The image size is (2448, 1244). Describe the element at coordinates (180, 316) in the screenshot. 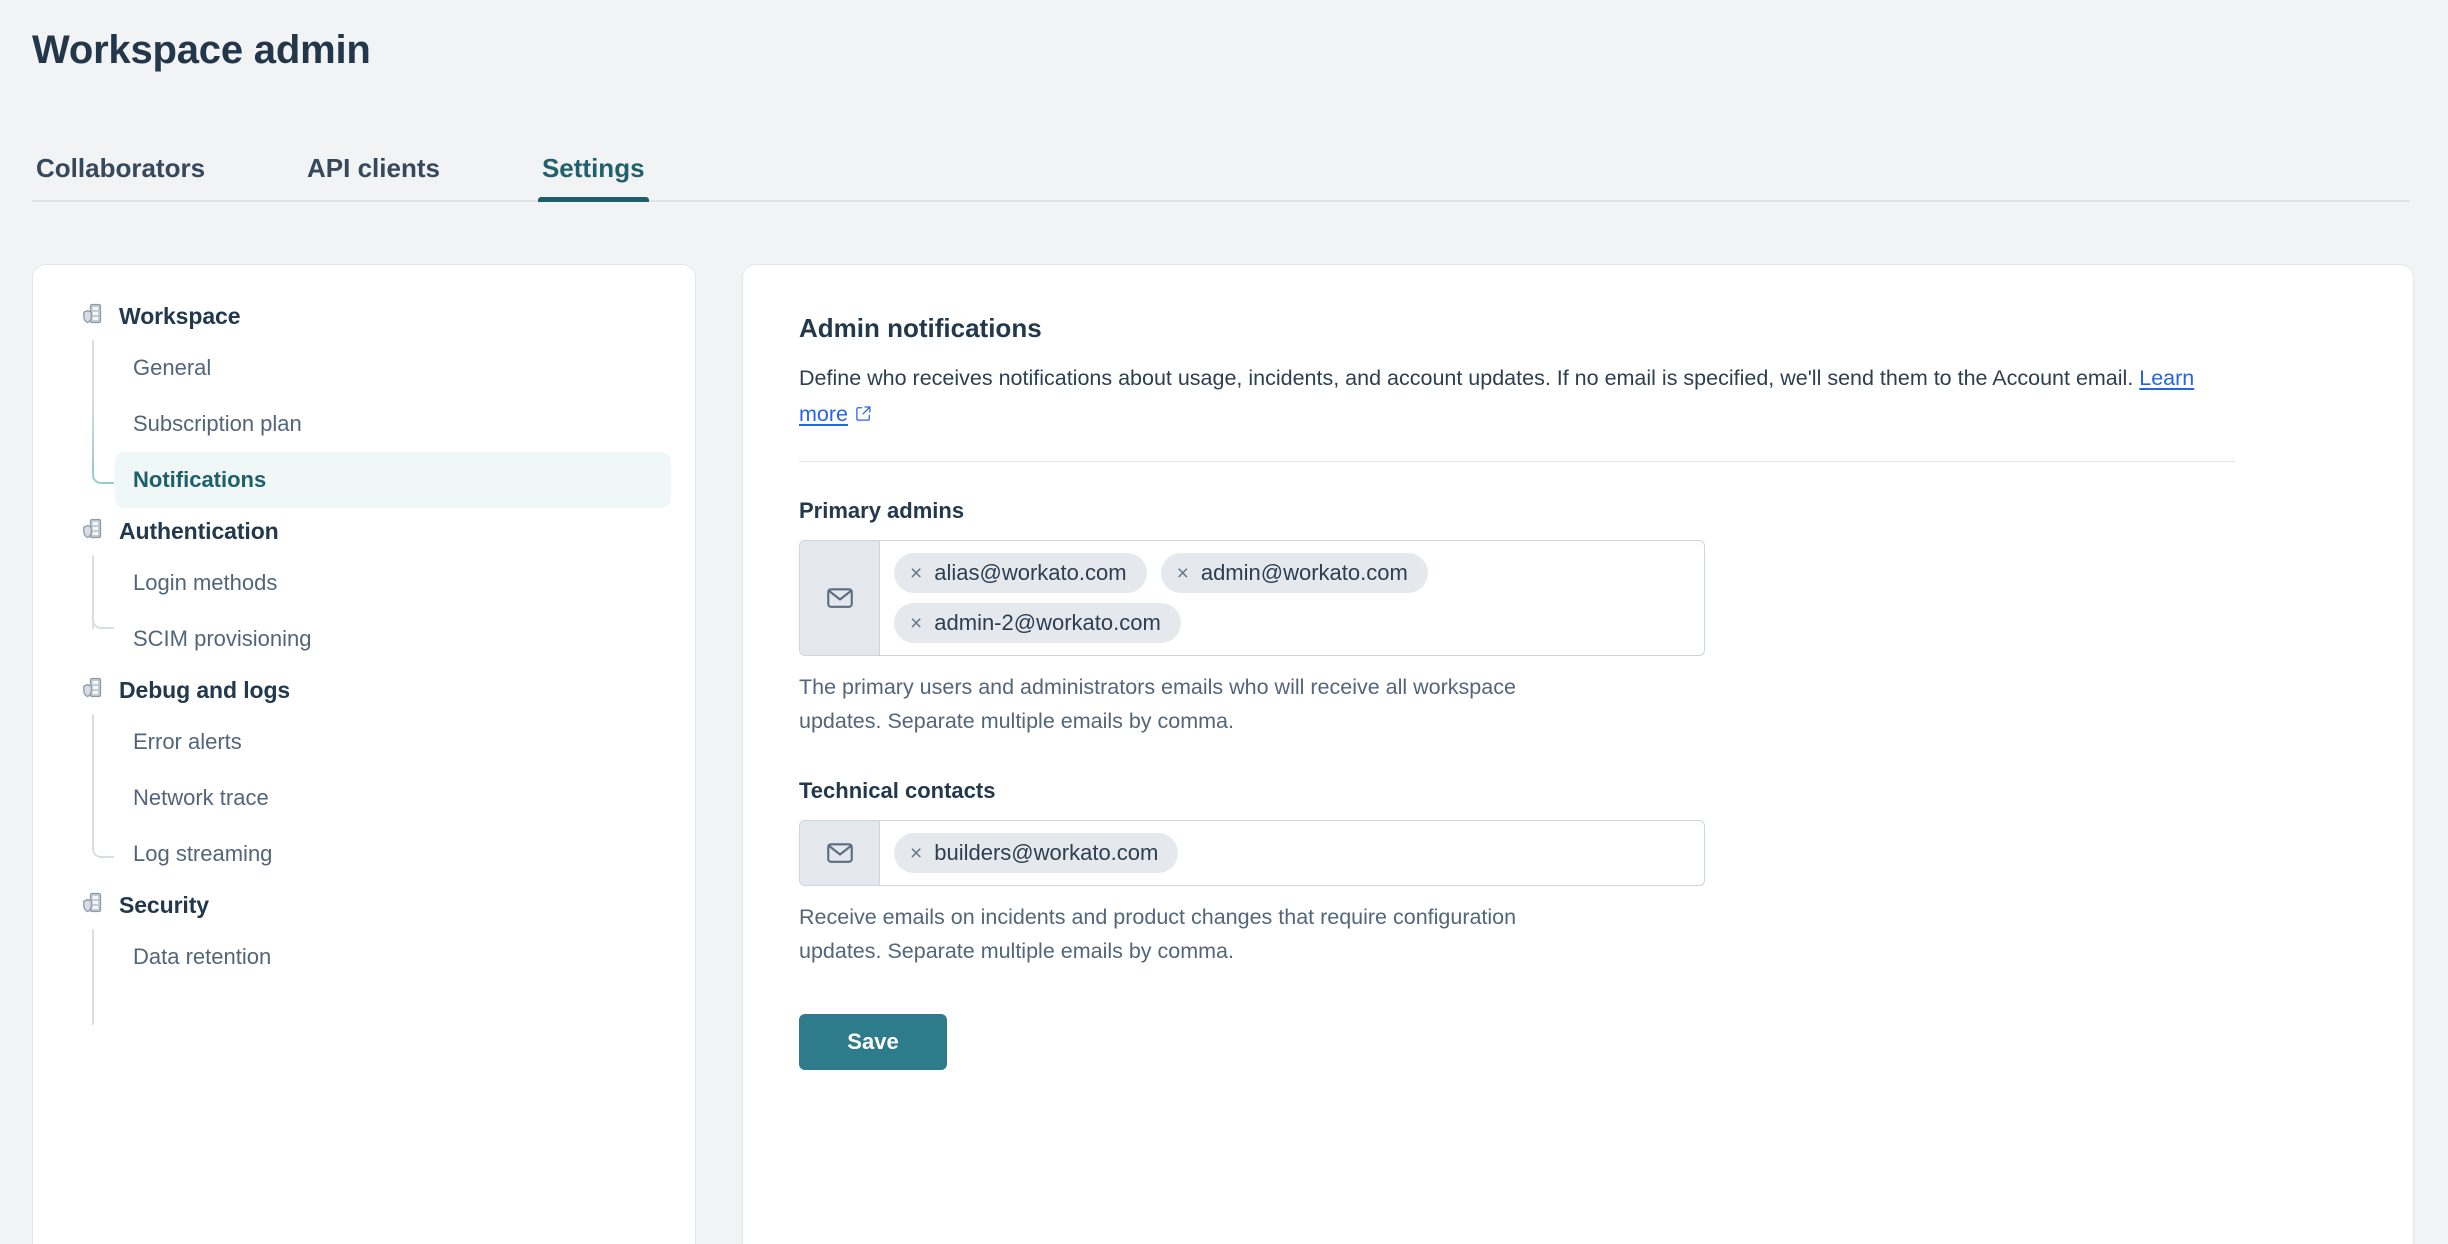

I see `nav-group-label: Workspace` at that location.